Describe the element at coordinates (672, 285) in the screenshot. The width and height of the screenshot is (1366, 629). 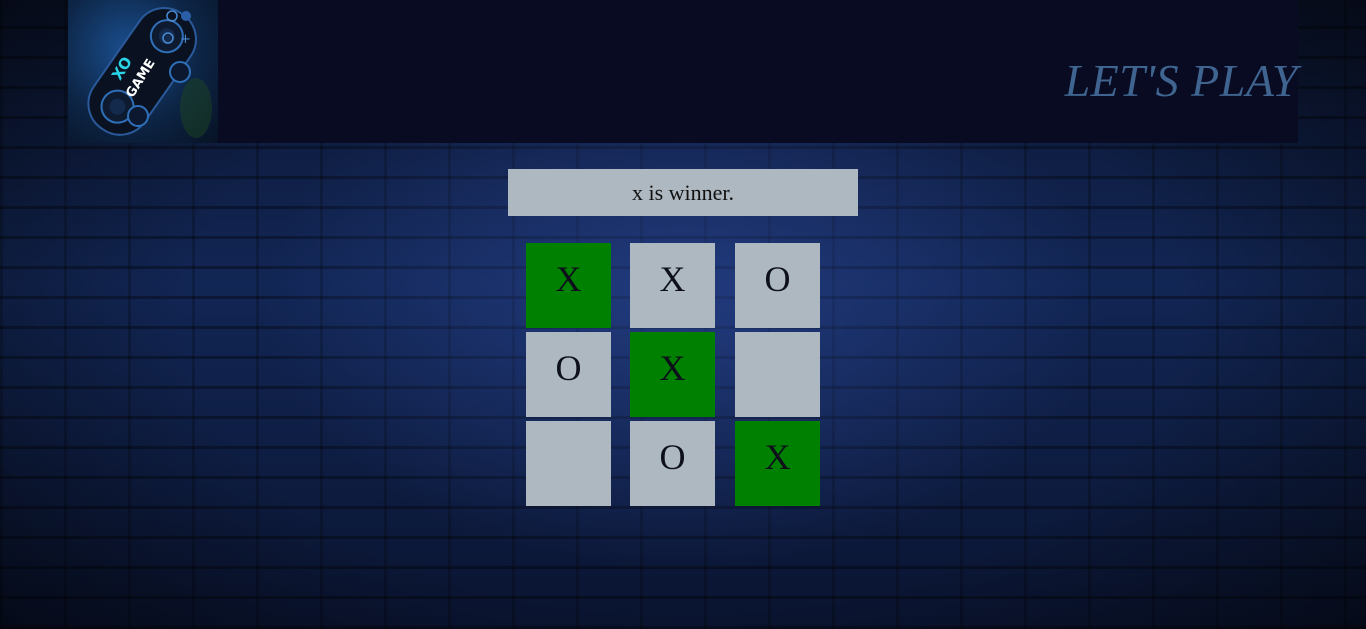
I see `board-cell-2: X` at that location.